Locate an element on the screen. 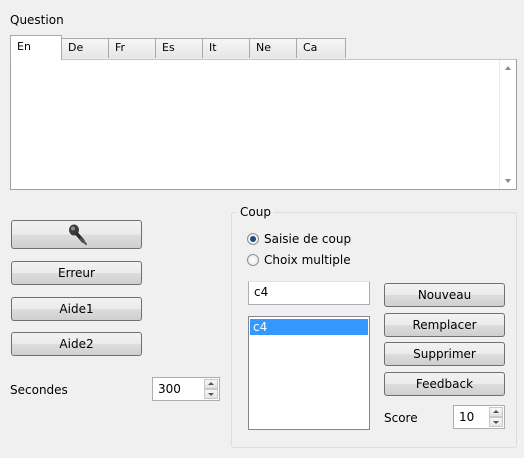  radio-multiple-choice is located at coordinates (253, 260).